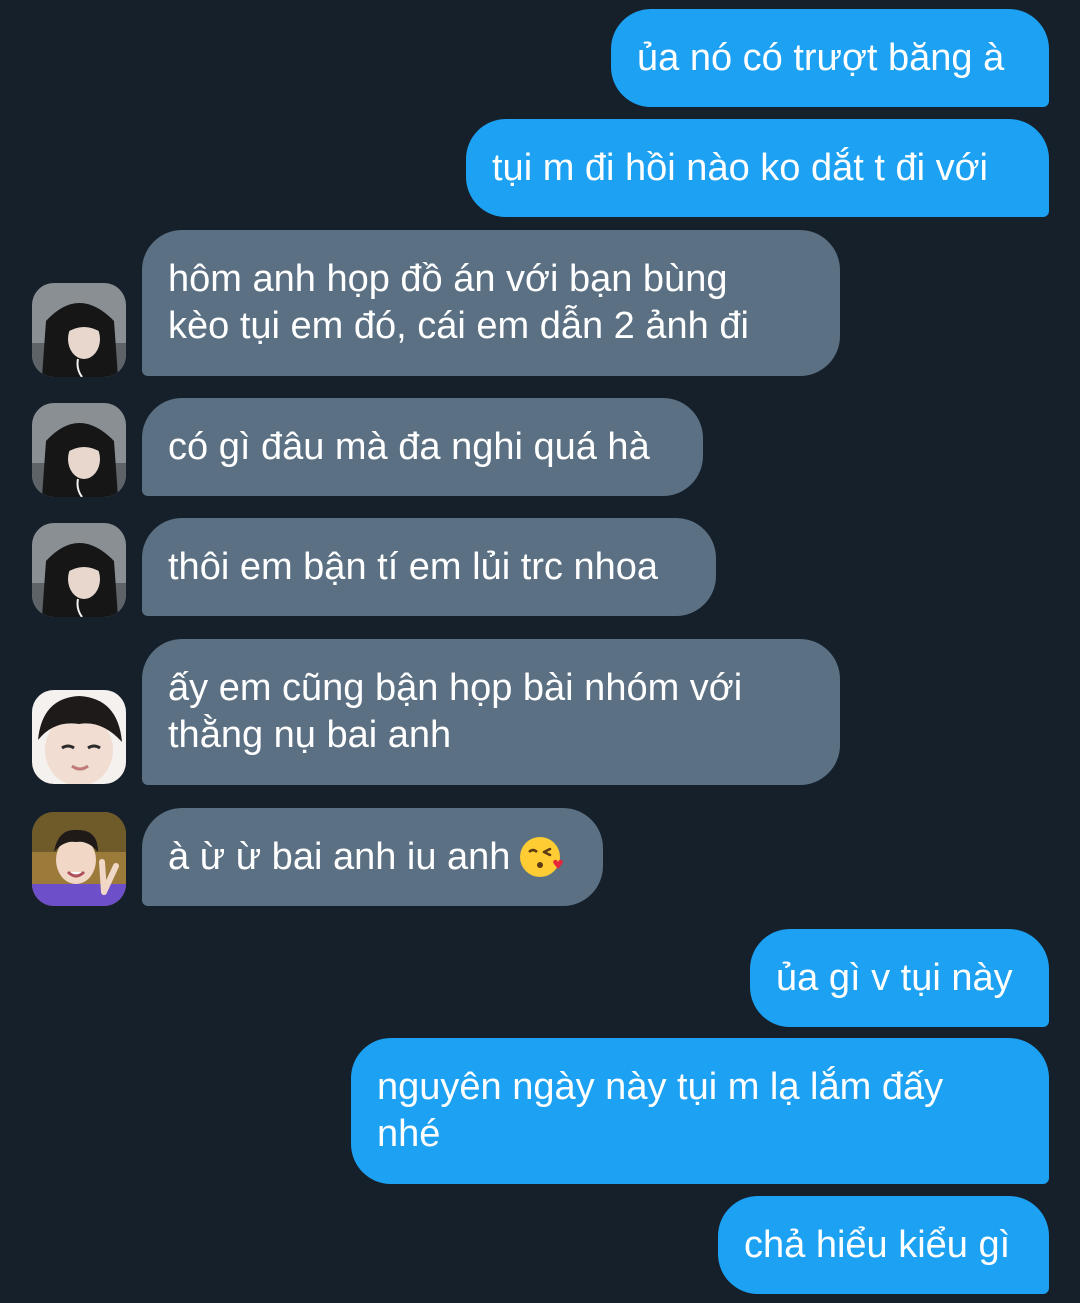 This screenshot has height=1303, width=1080. Describe the element at coordinates (541, 857) in the screenshot. I see `face-blowing-a-kiss-icon` at that location.